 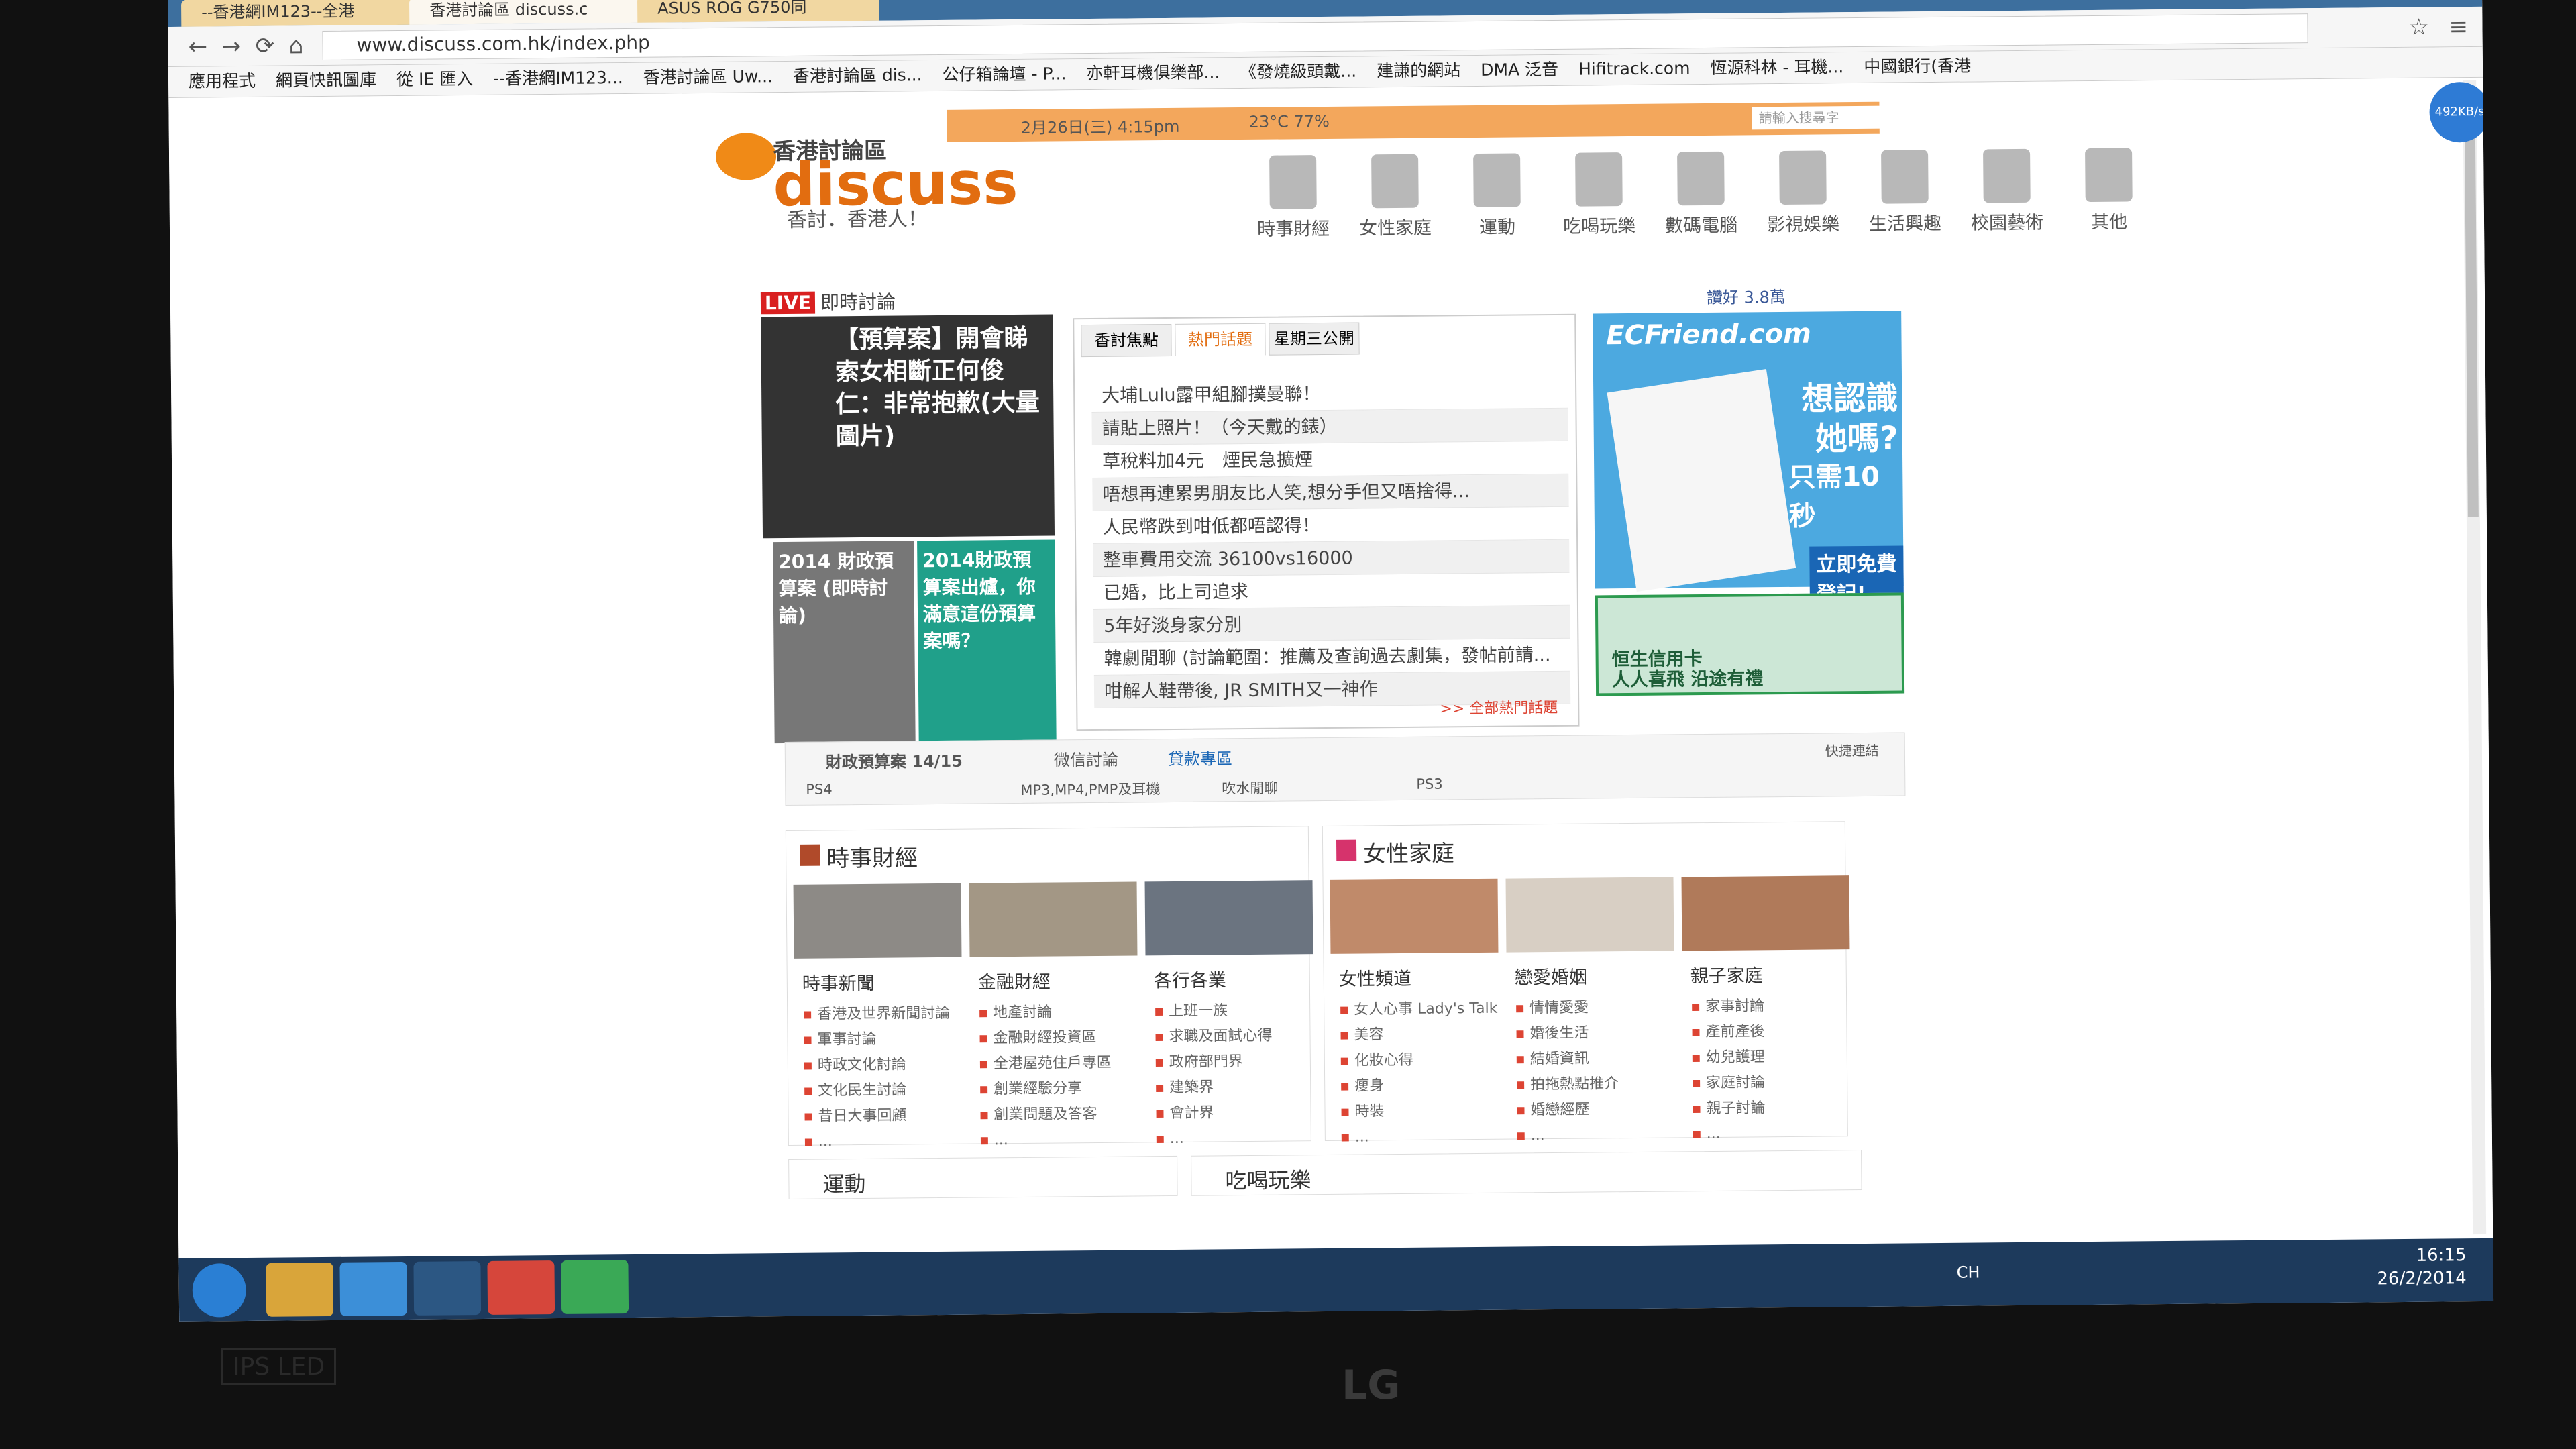 I want to click on tab-discuss: 香港討論區 discuss.c, so click(x=530, y=12).